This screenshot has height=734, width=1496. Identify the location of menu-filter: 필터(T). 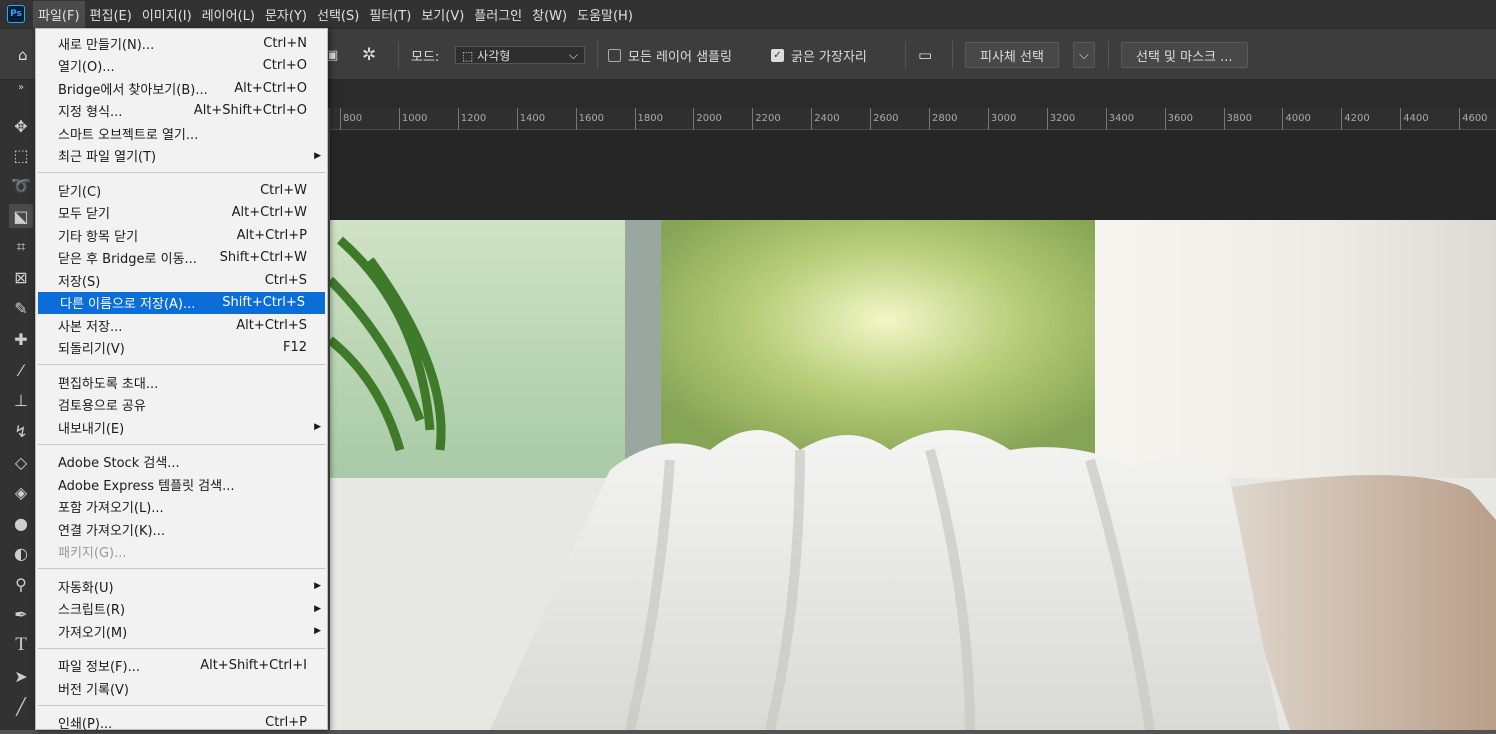
(390, 14).